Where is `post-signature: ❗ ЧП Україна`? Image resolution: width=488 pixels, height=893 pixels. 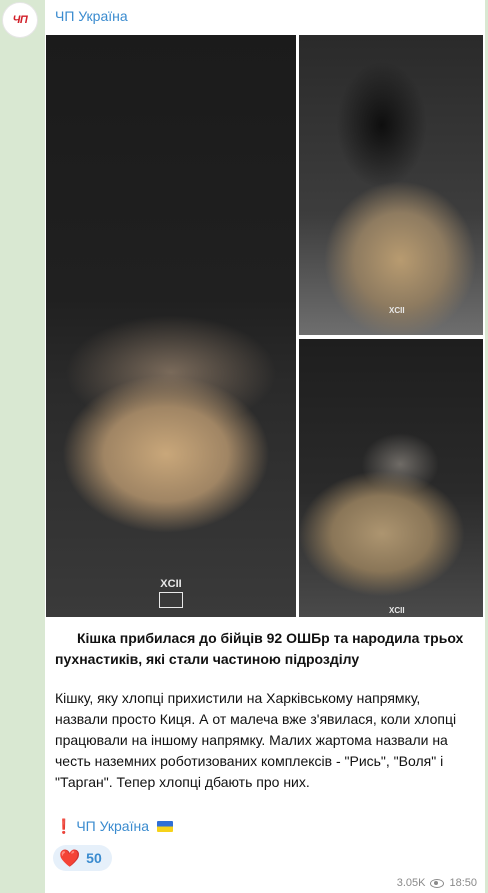
post-signature: ❗ ЧП Україна is located at coordinates (114, 826).